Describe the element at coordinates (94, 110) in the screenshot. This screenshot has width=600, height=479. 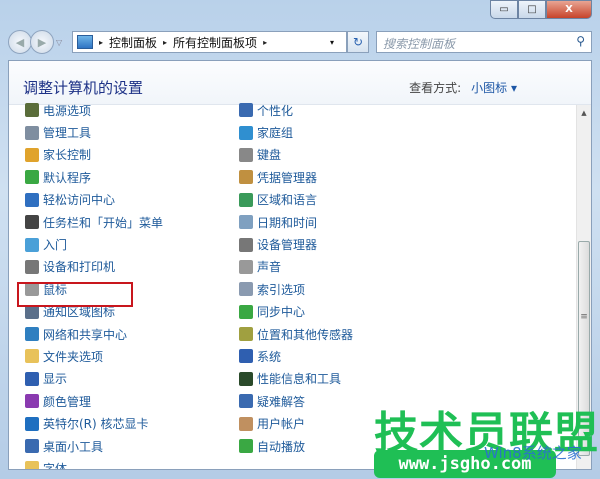
I see `control-panel-item: 电源选项` at that location.